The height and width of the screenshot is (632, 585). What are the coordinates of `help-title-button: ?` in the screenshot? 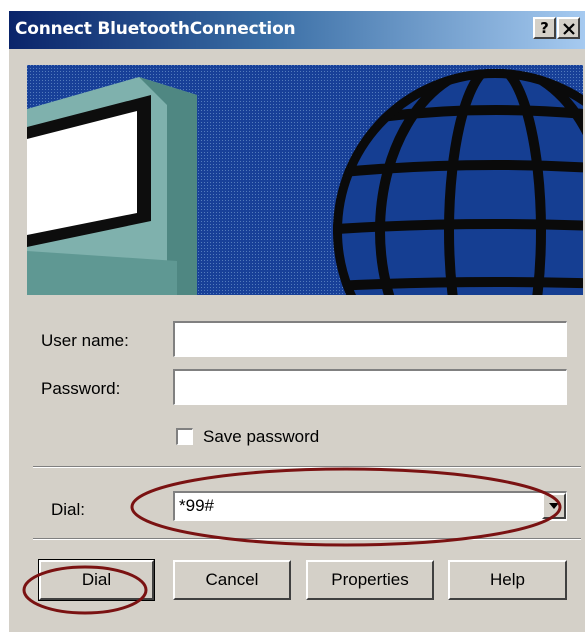 It's located at (544, 28).